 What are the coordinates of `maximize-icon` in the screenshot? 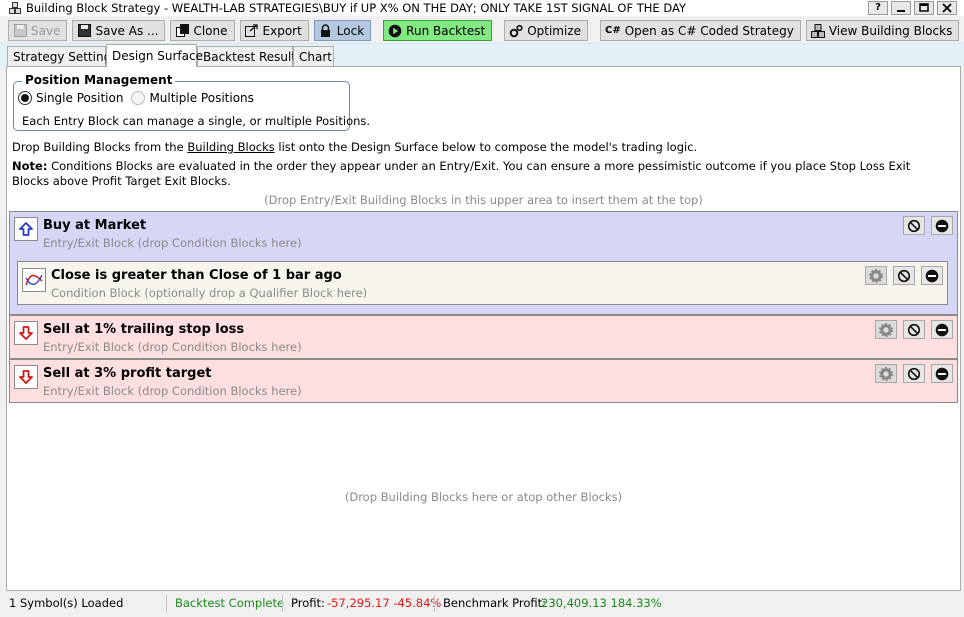 It's located at (924, 7).